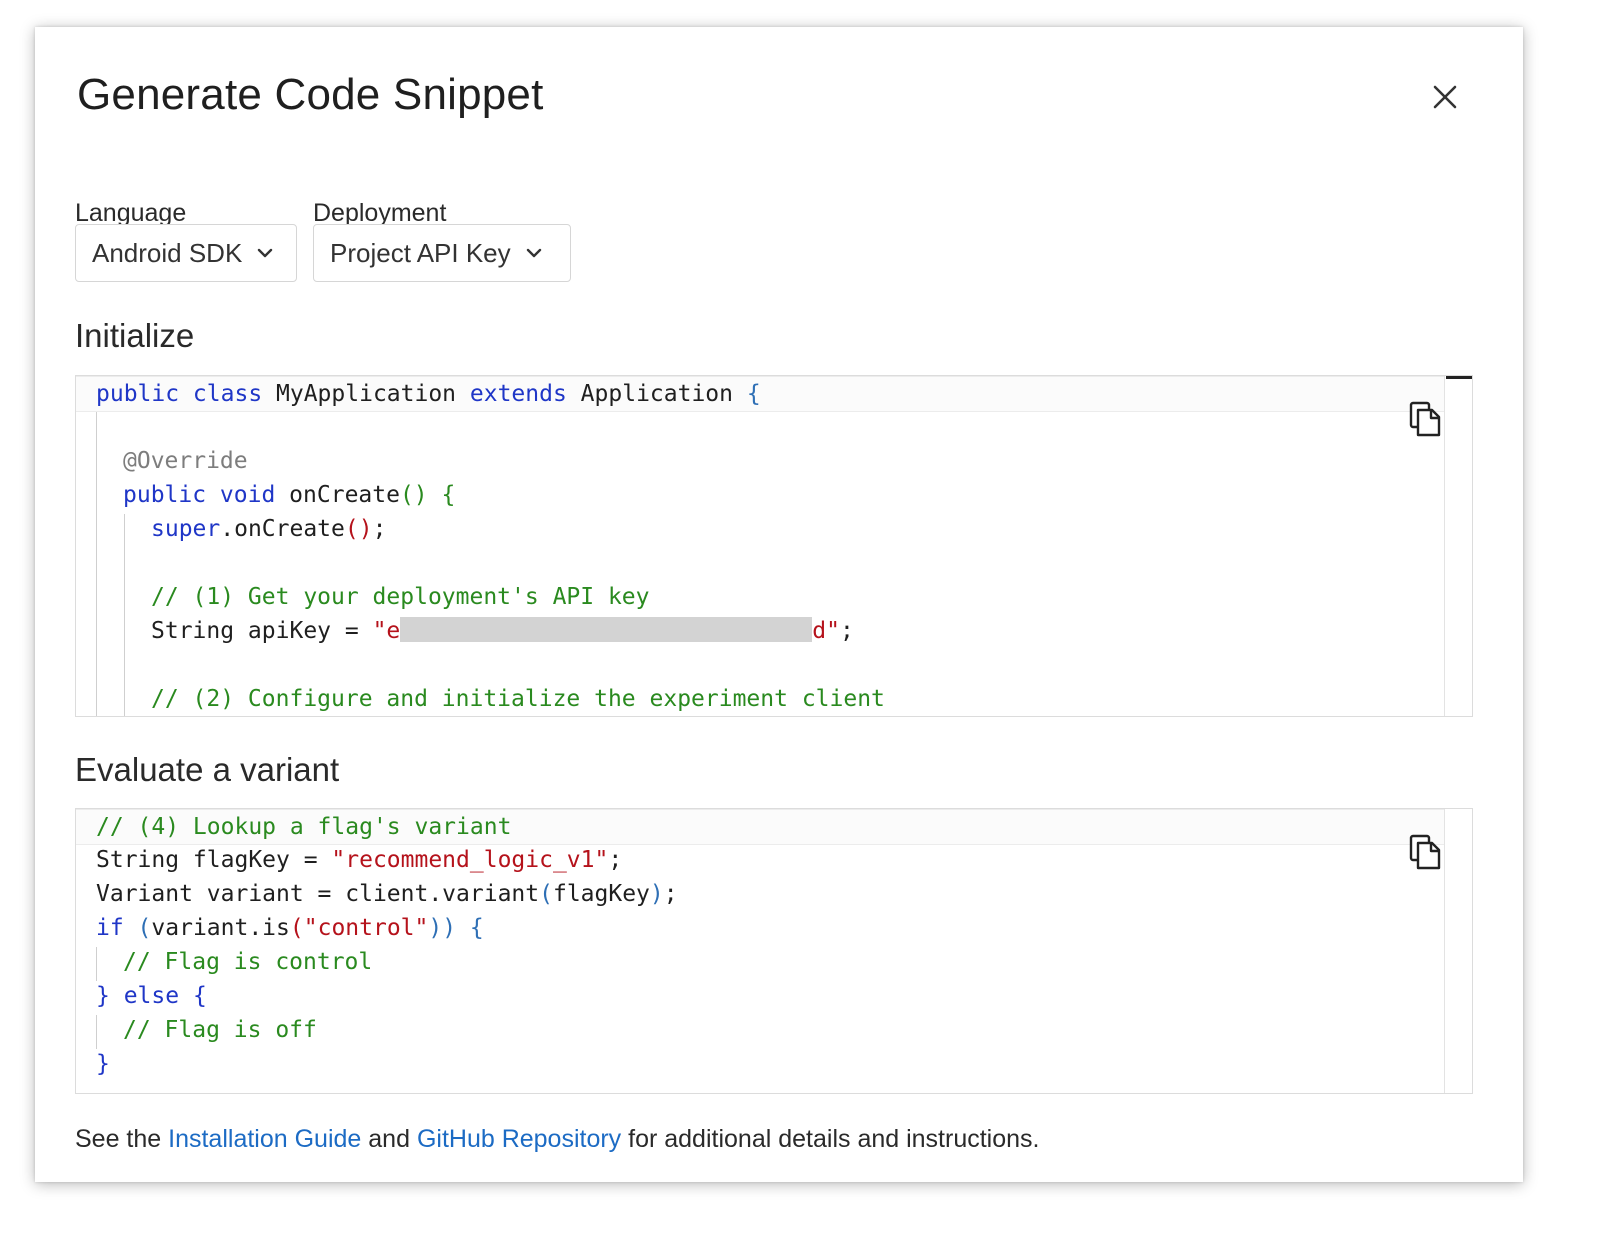 Image resolution: width=1600 pixels, height=1240 pixels. I want to click on code-line: // Flag is off, so click(220, 1030).